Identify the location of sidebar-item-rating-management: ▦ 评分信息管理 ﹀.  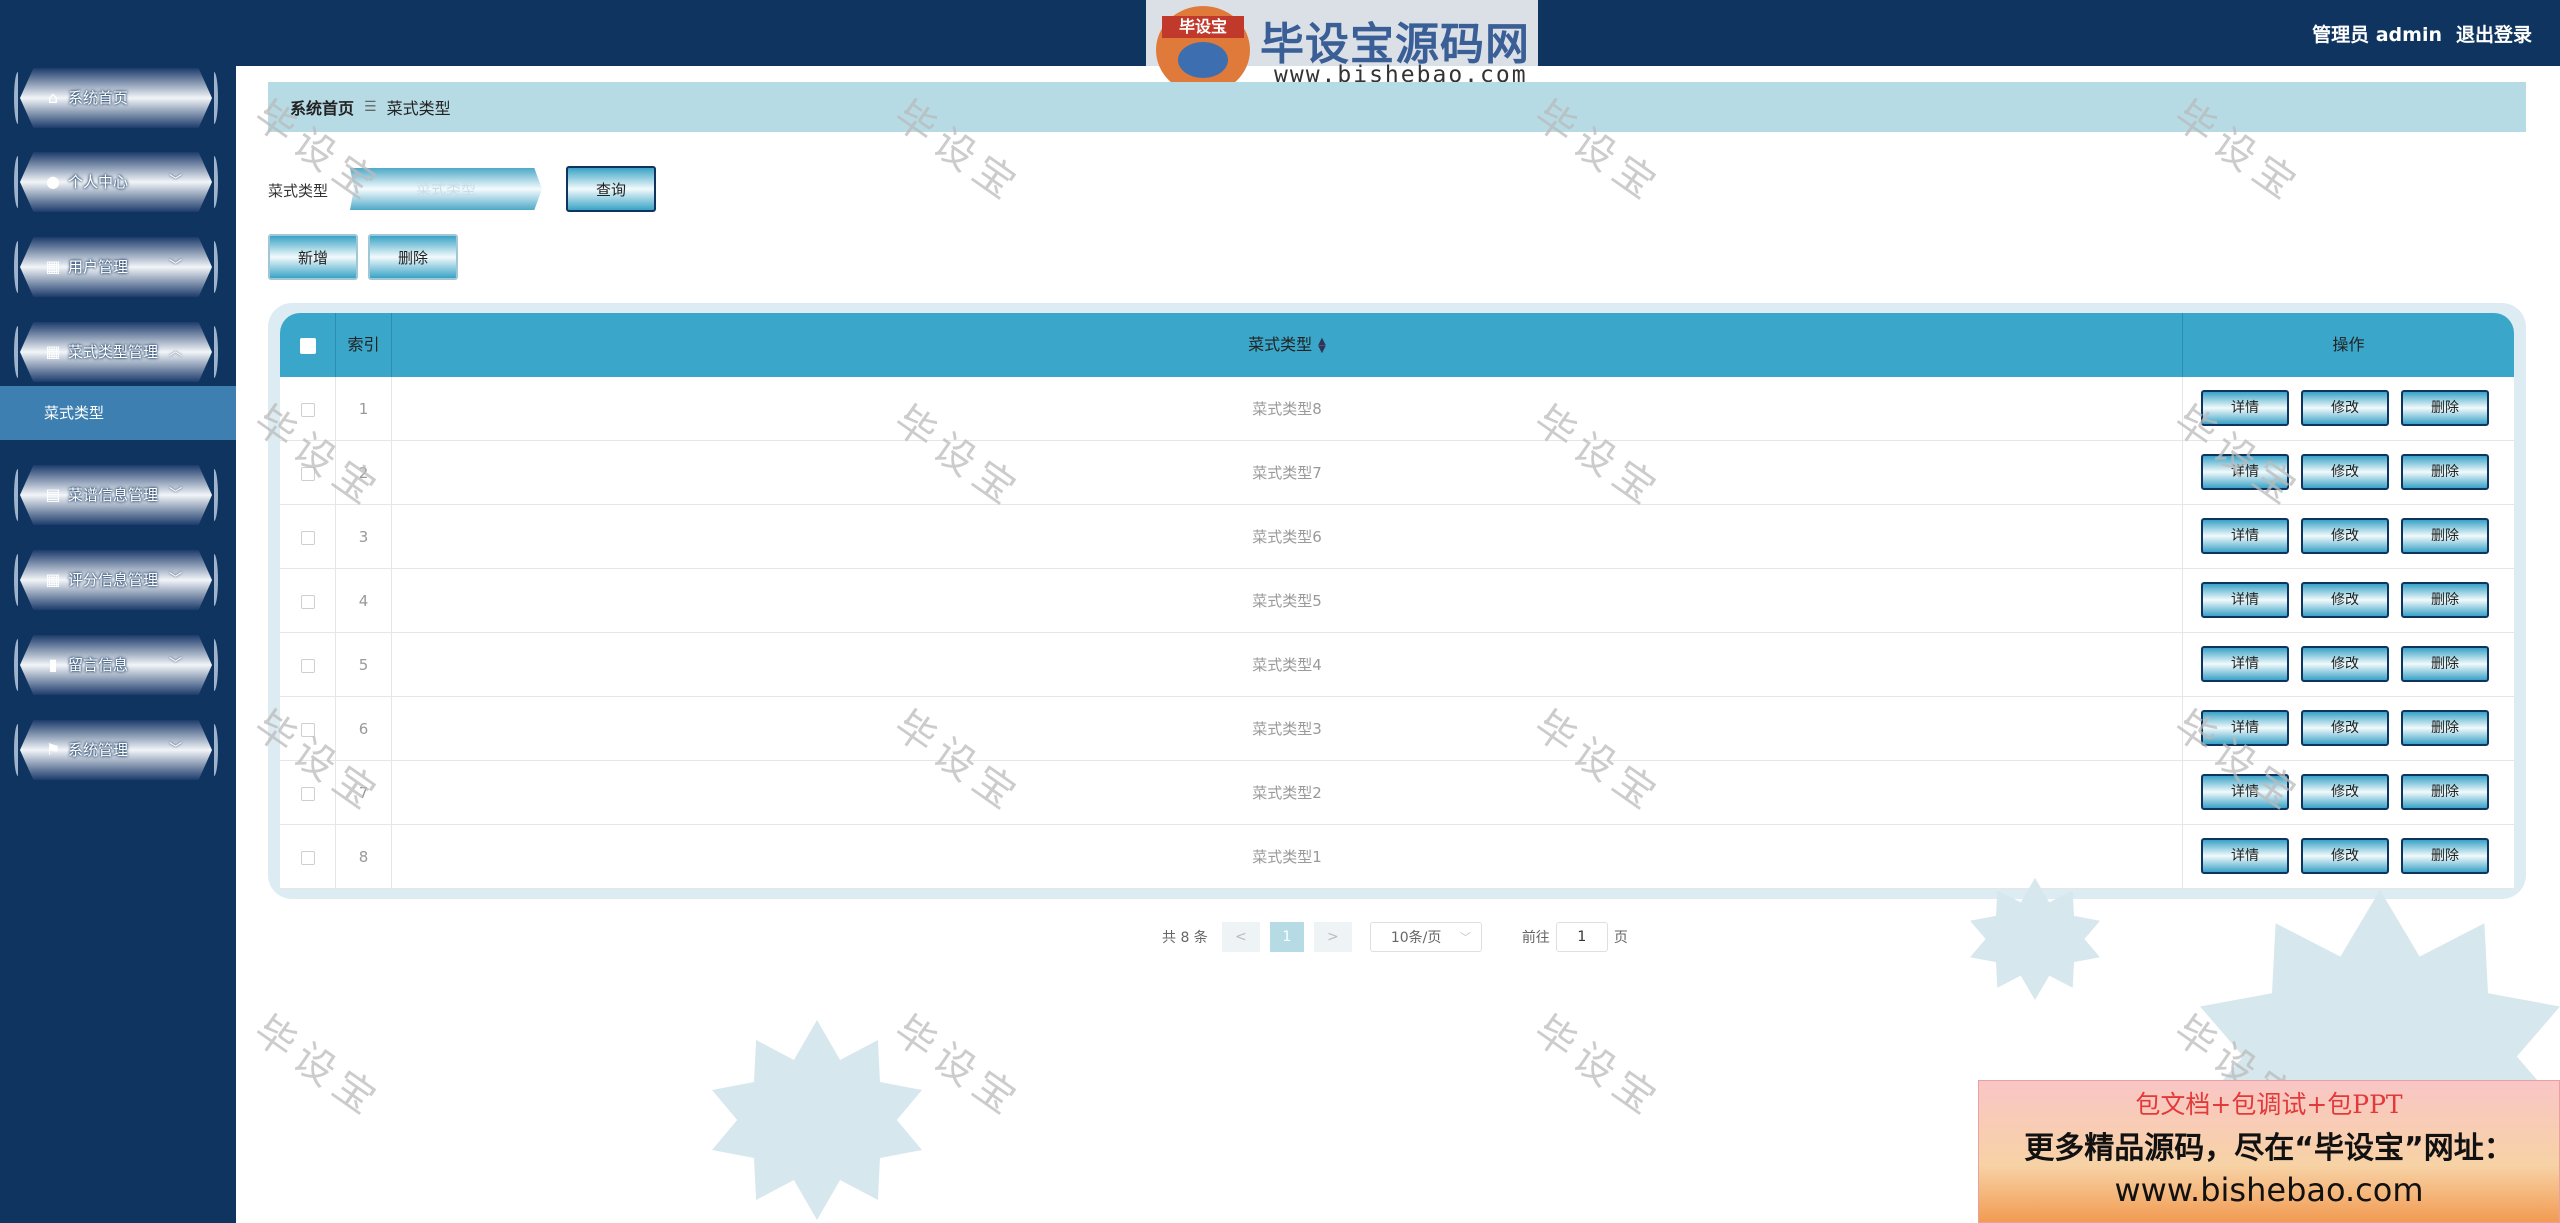
(116, 580).